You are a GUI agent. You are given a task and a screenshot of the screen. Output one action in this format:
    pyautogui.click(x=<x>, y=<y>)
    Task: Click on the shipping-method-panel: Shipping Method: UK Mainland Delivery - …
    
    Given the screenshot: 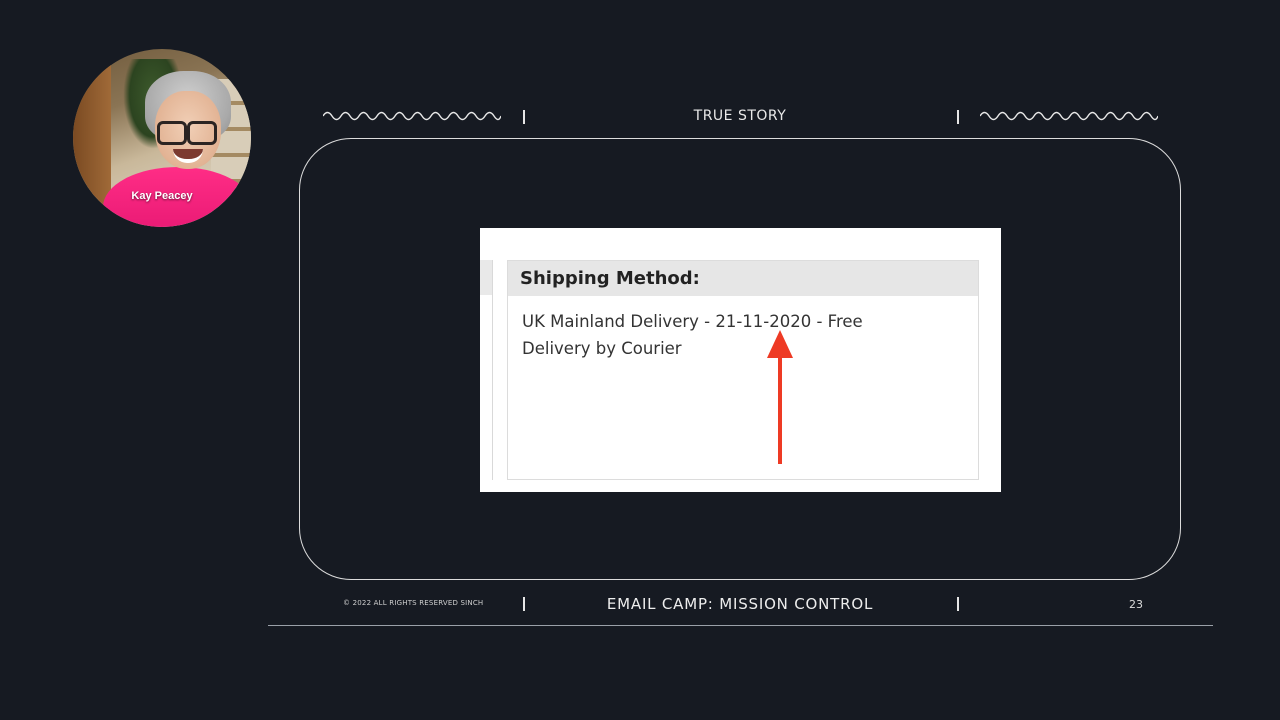 What is the action you would take?
    pyautogui.click(x=743, y=370)
    